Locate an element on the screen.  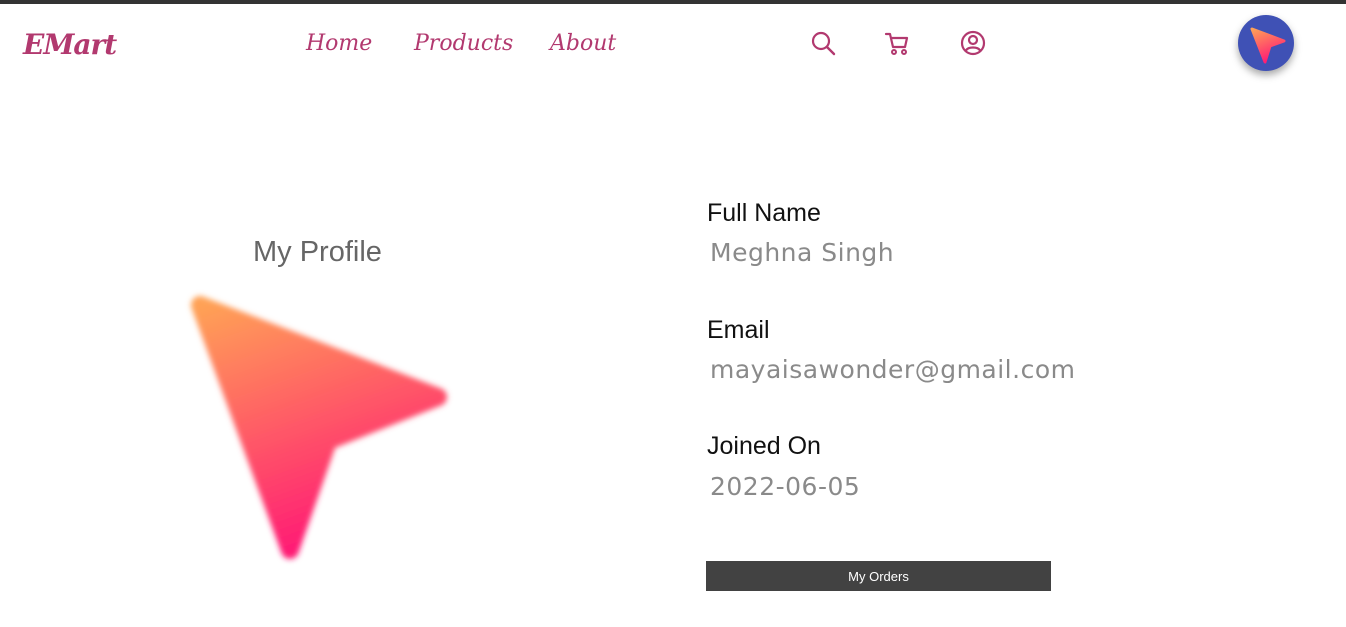
page-title: My Profile is located at coordinates (317, 252).